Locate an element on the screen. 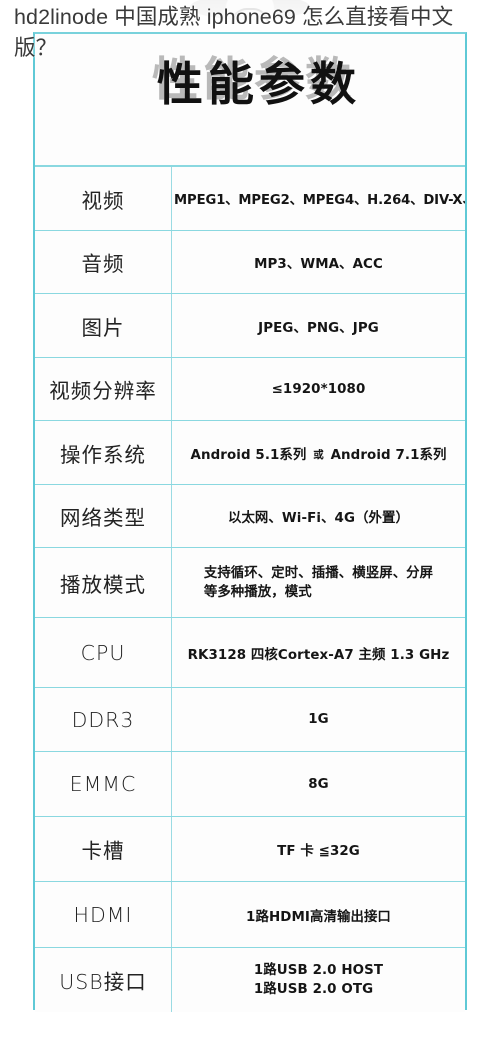  spec-label: USB接口 is located at coordinates (103, 979).